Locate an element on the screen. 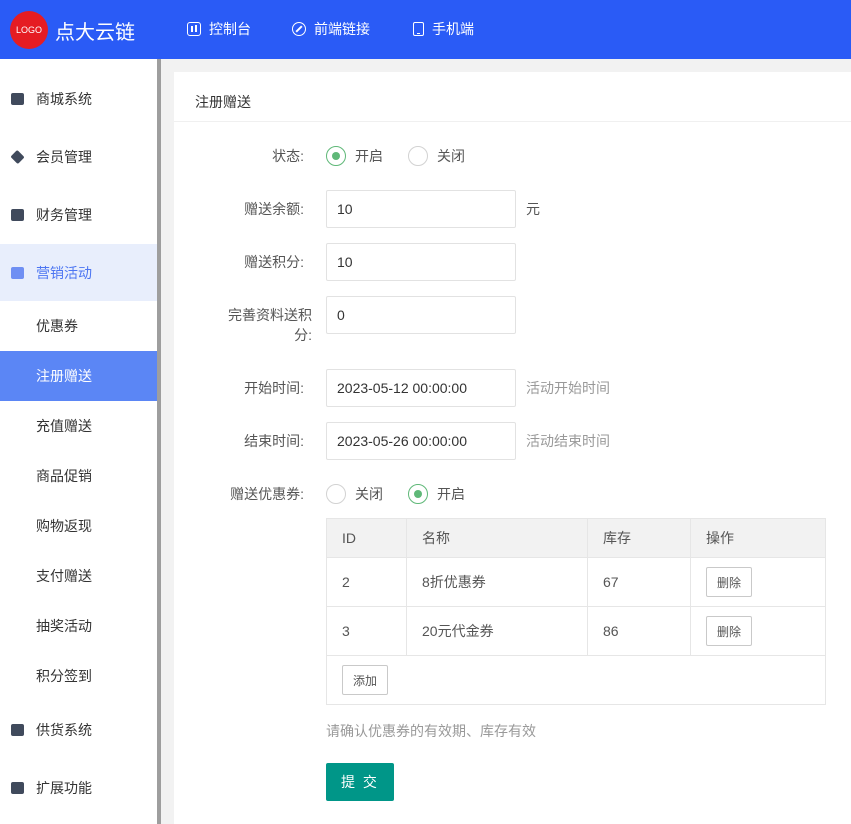  balance-label: 赠送余额: is located at coordinates (274, 209).